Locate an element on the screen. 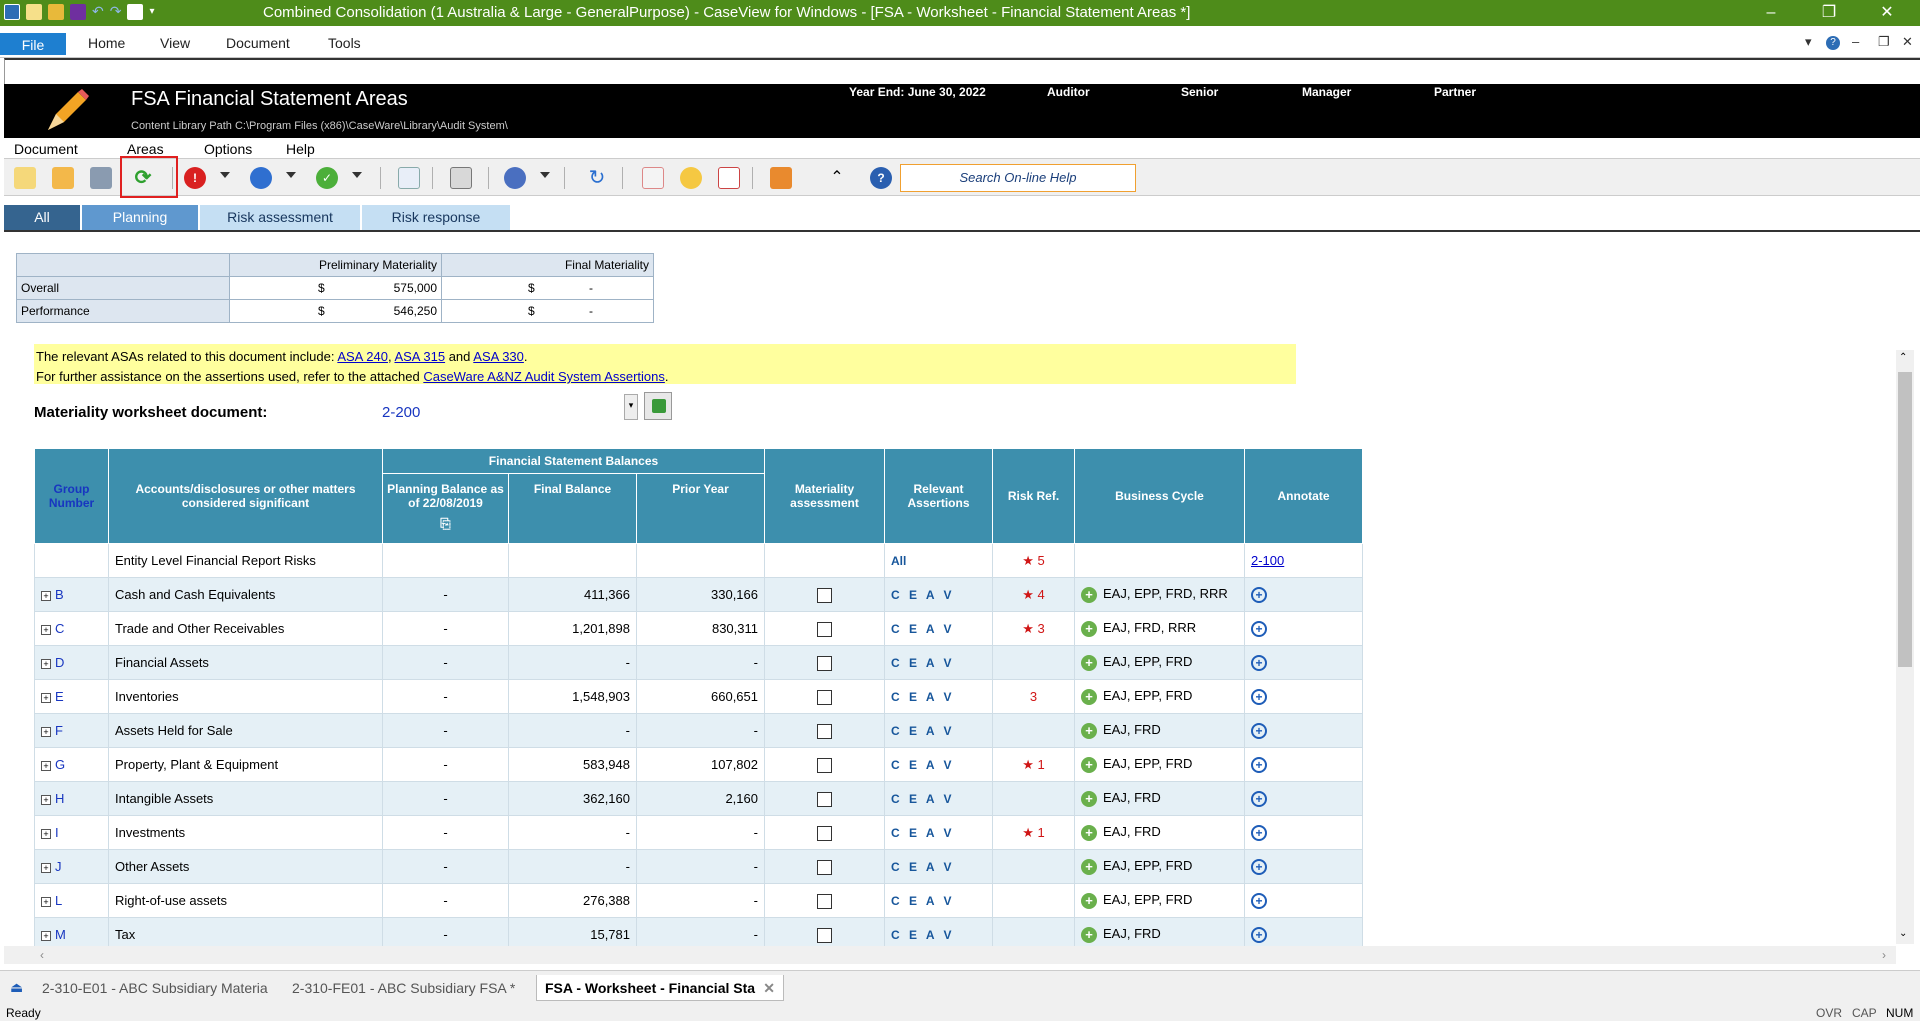  doc-tab-subsidiary-fsa: 2-310-FE01 - ABC Subsidiary FSA * is located at coordinates (409, 988).